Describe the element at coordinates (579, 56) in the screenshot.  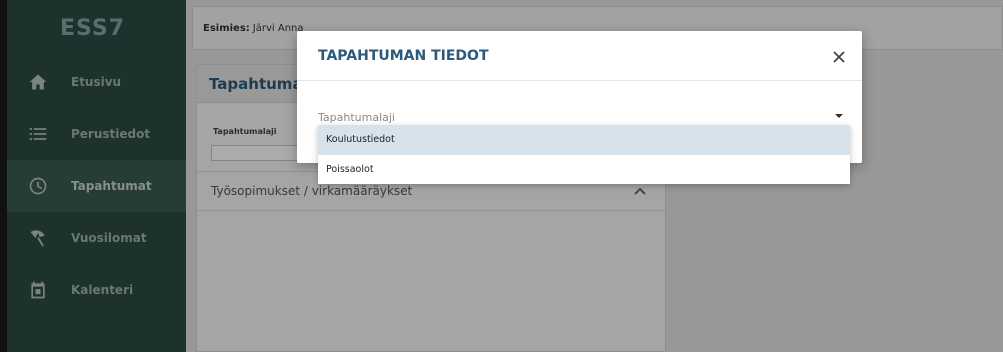
I see `modal-title: TAPAHTUMAN TIEDOT` at that location.